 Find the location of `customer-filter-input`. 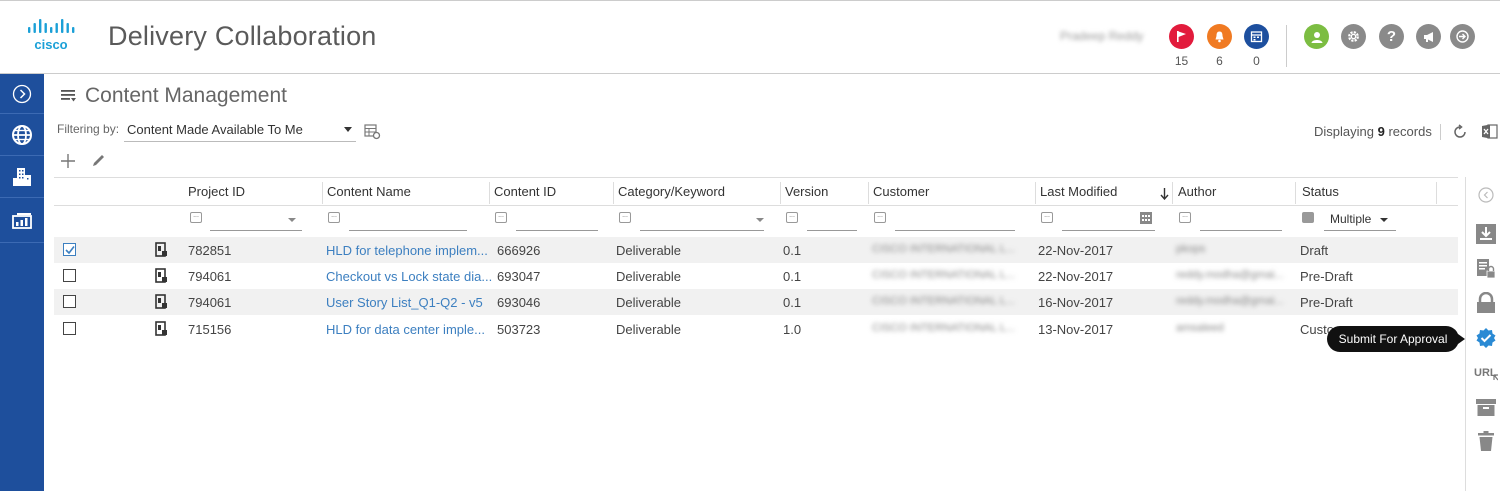

customer-filter-input is located at coordinates (955, 230).